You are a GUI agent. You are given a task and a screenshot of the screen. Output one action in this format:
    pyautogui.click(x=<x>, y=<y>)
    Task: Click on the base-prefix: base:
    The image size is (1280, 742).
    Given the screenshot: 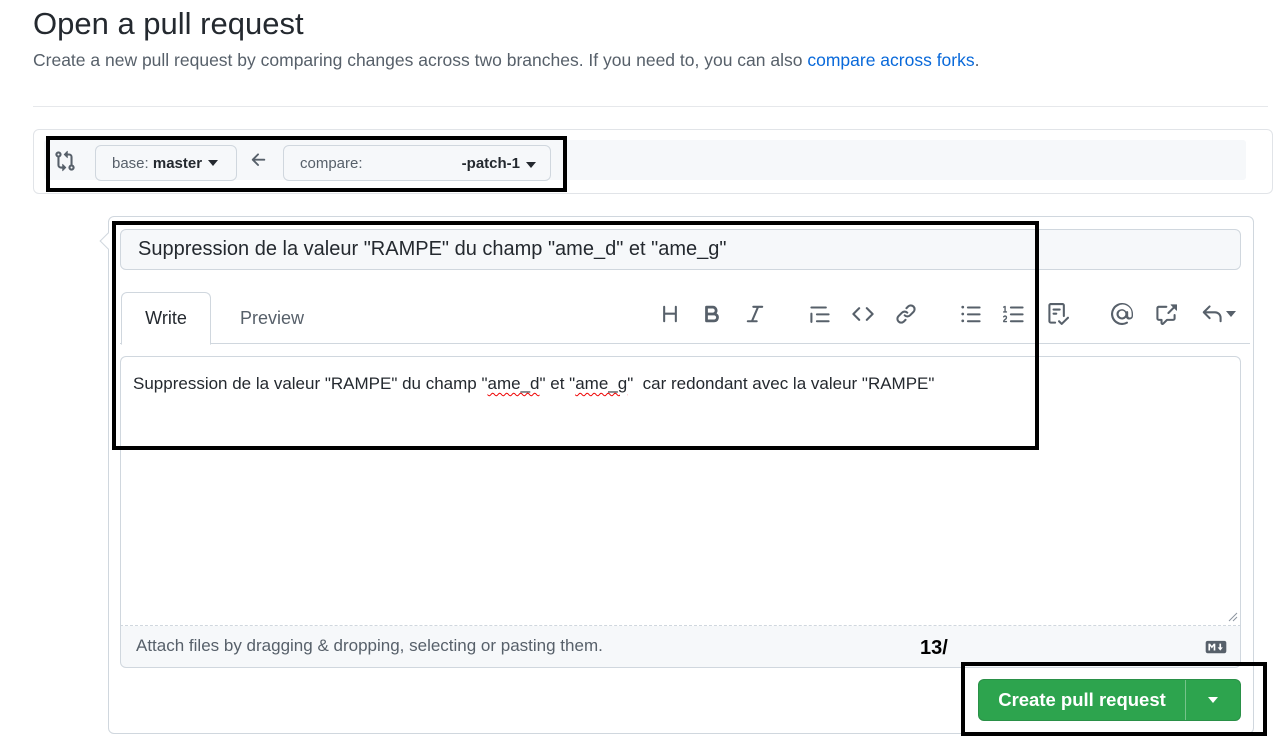 What is the action you would take?
    pyautogui.click(x=130, y=163)
    